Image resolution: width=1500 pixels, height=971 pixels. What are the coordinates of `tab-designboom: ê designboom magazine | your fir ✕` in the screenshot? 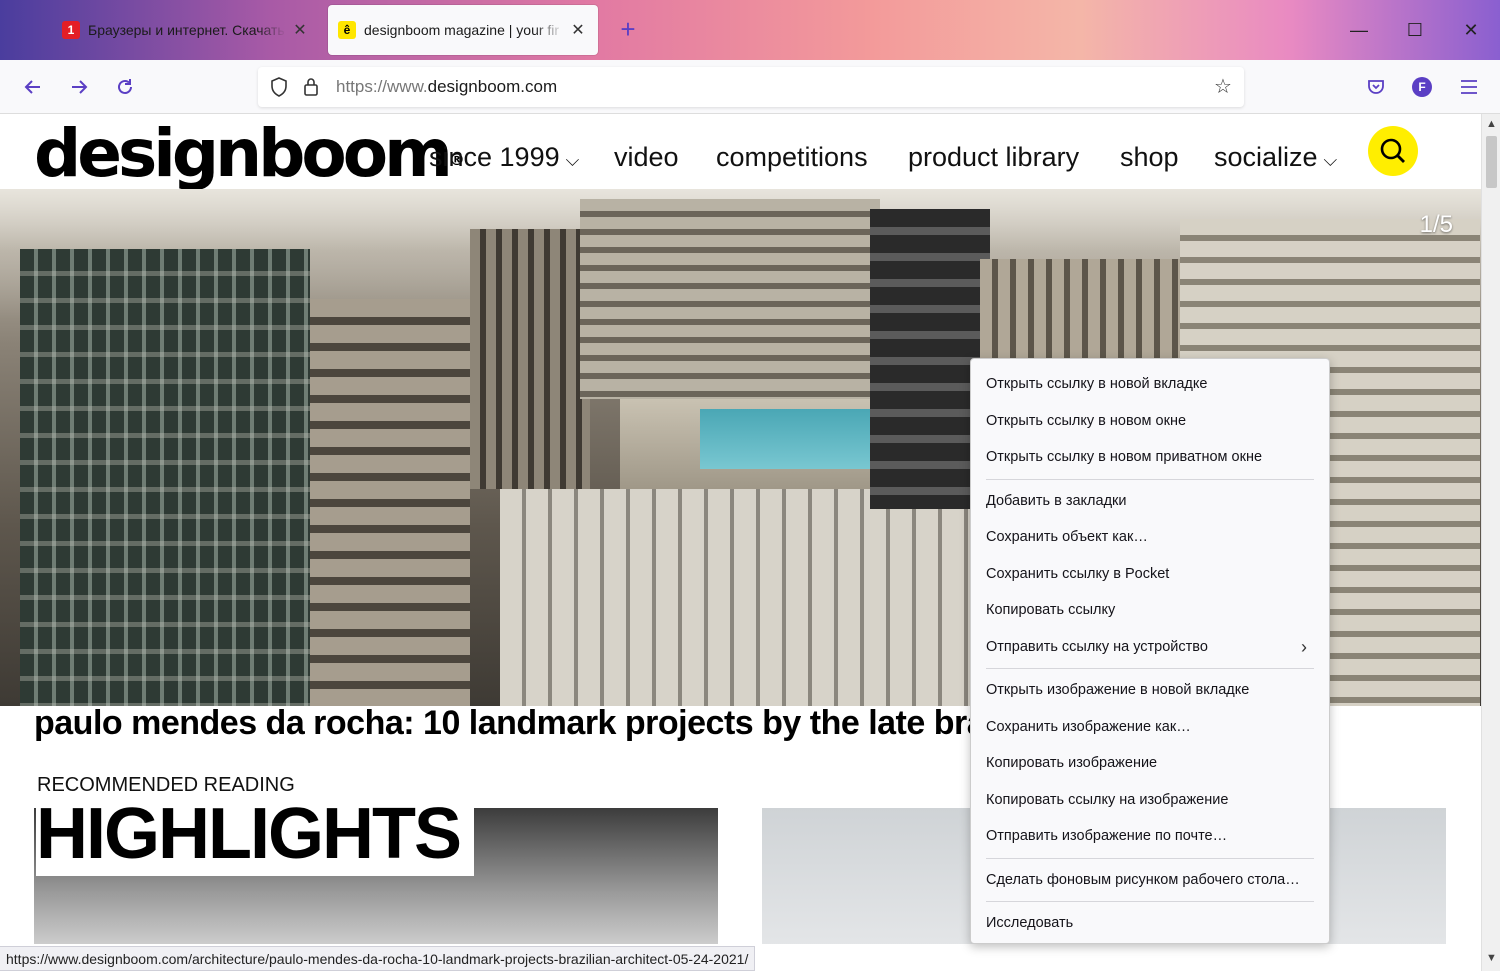 It's located at (463, 30).